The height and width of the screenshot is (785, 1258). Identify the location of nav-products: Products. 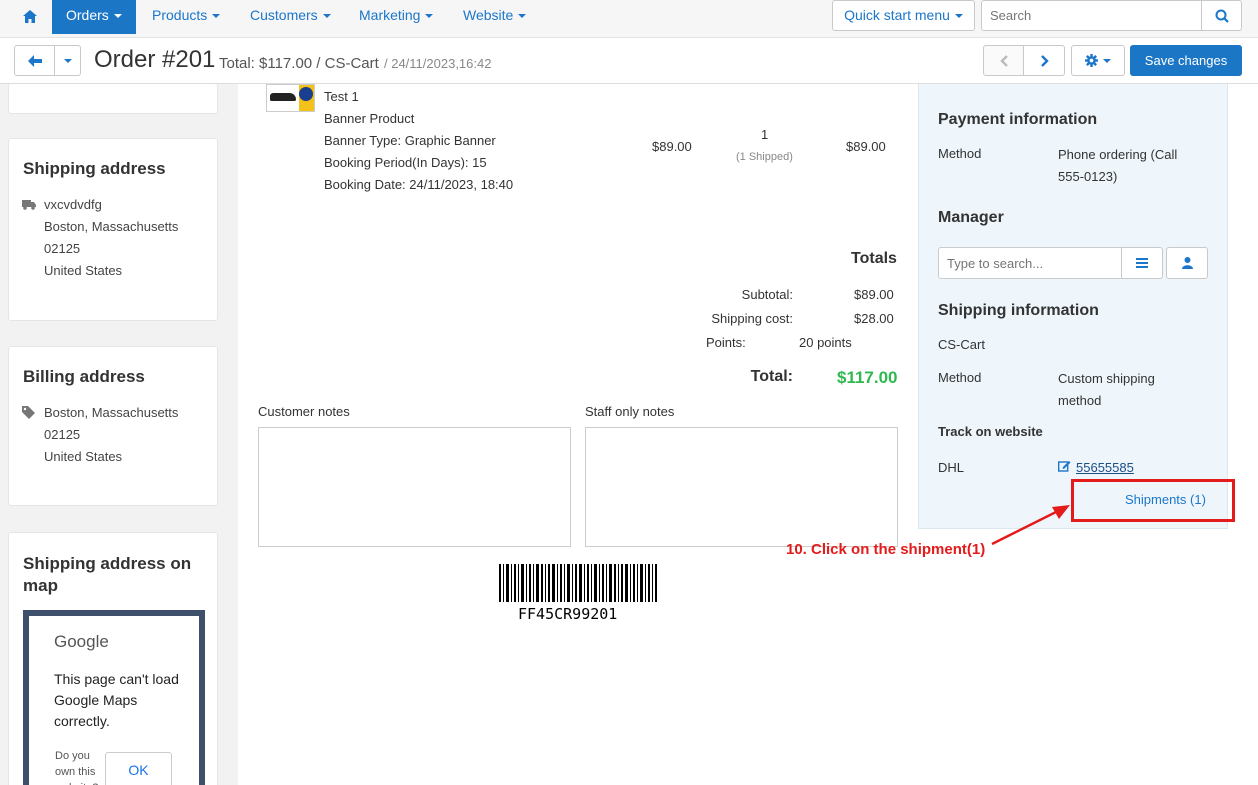
(186, 17).